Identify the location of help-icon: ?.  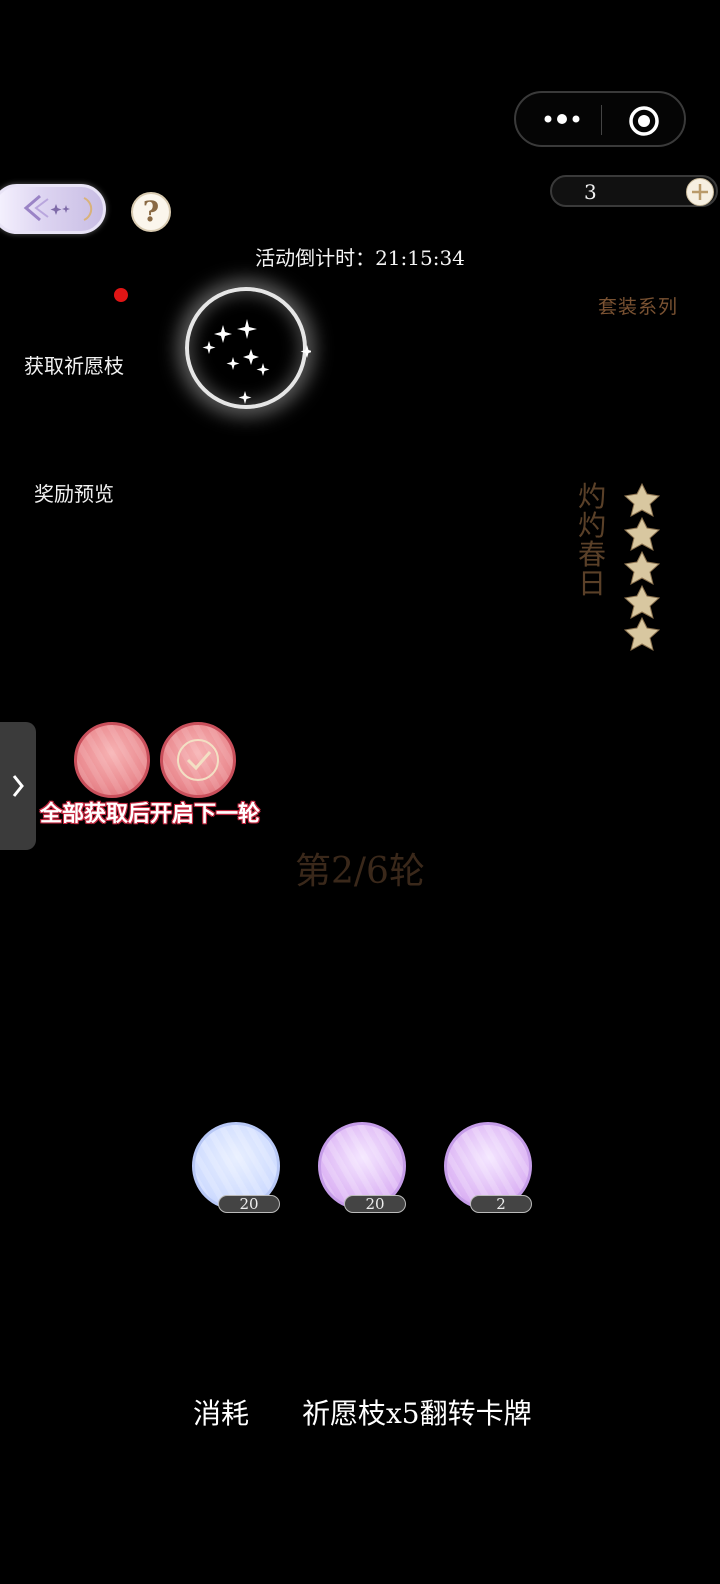
(151, 211).